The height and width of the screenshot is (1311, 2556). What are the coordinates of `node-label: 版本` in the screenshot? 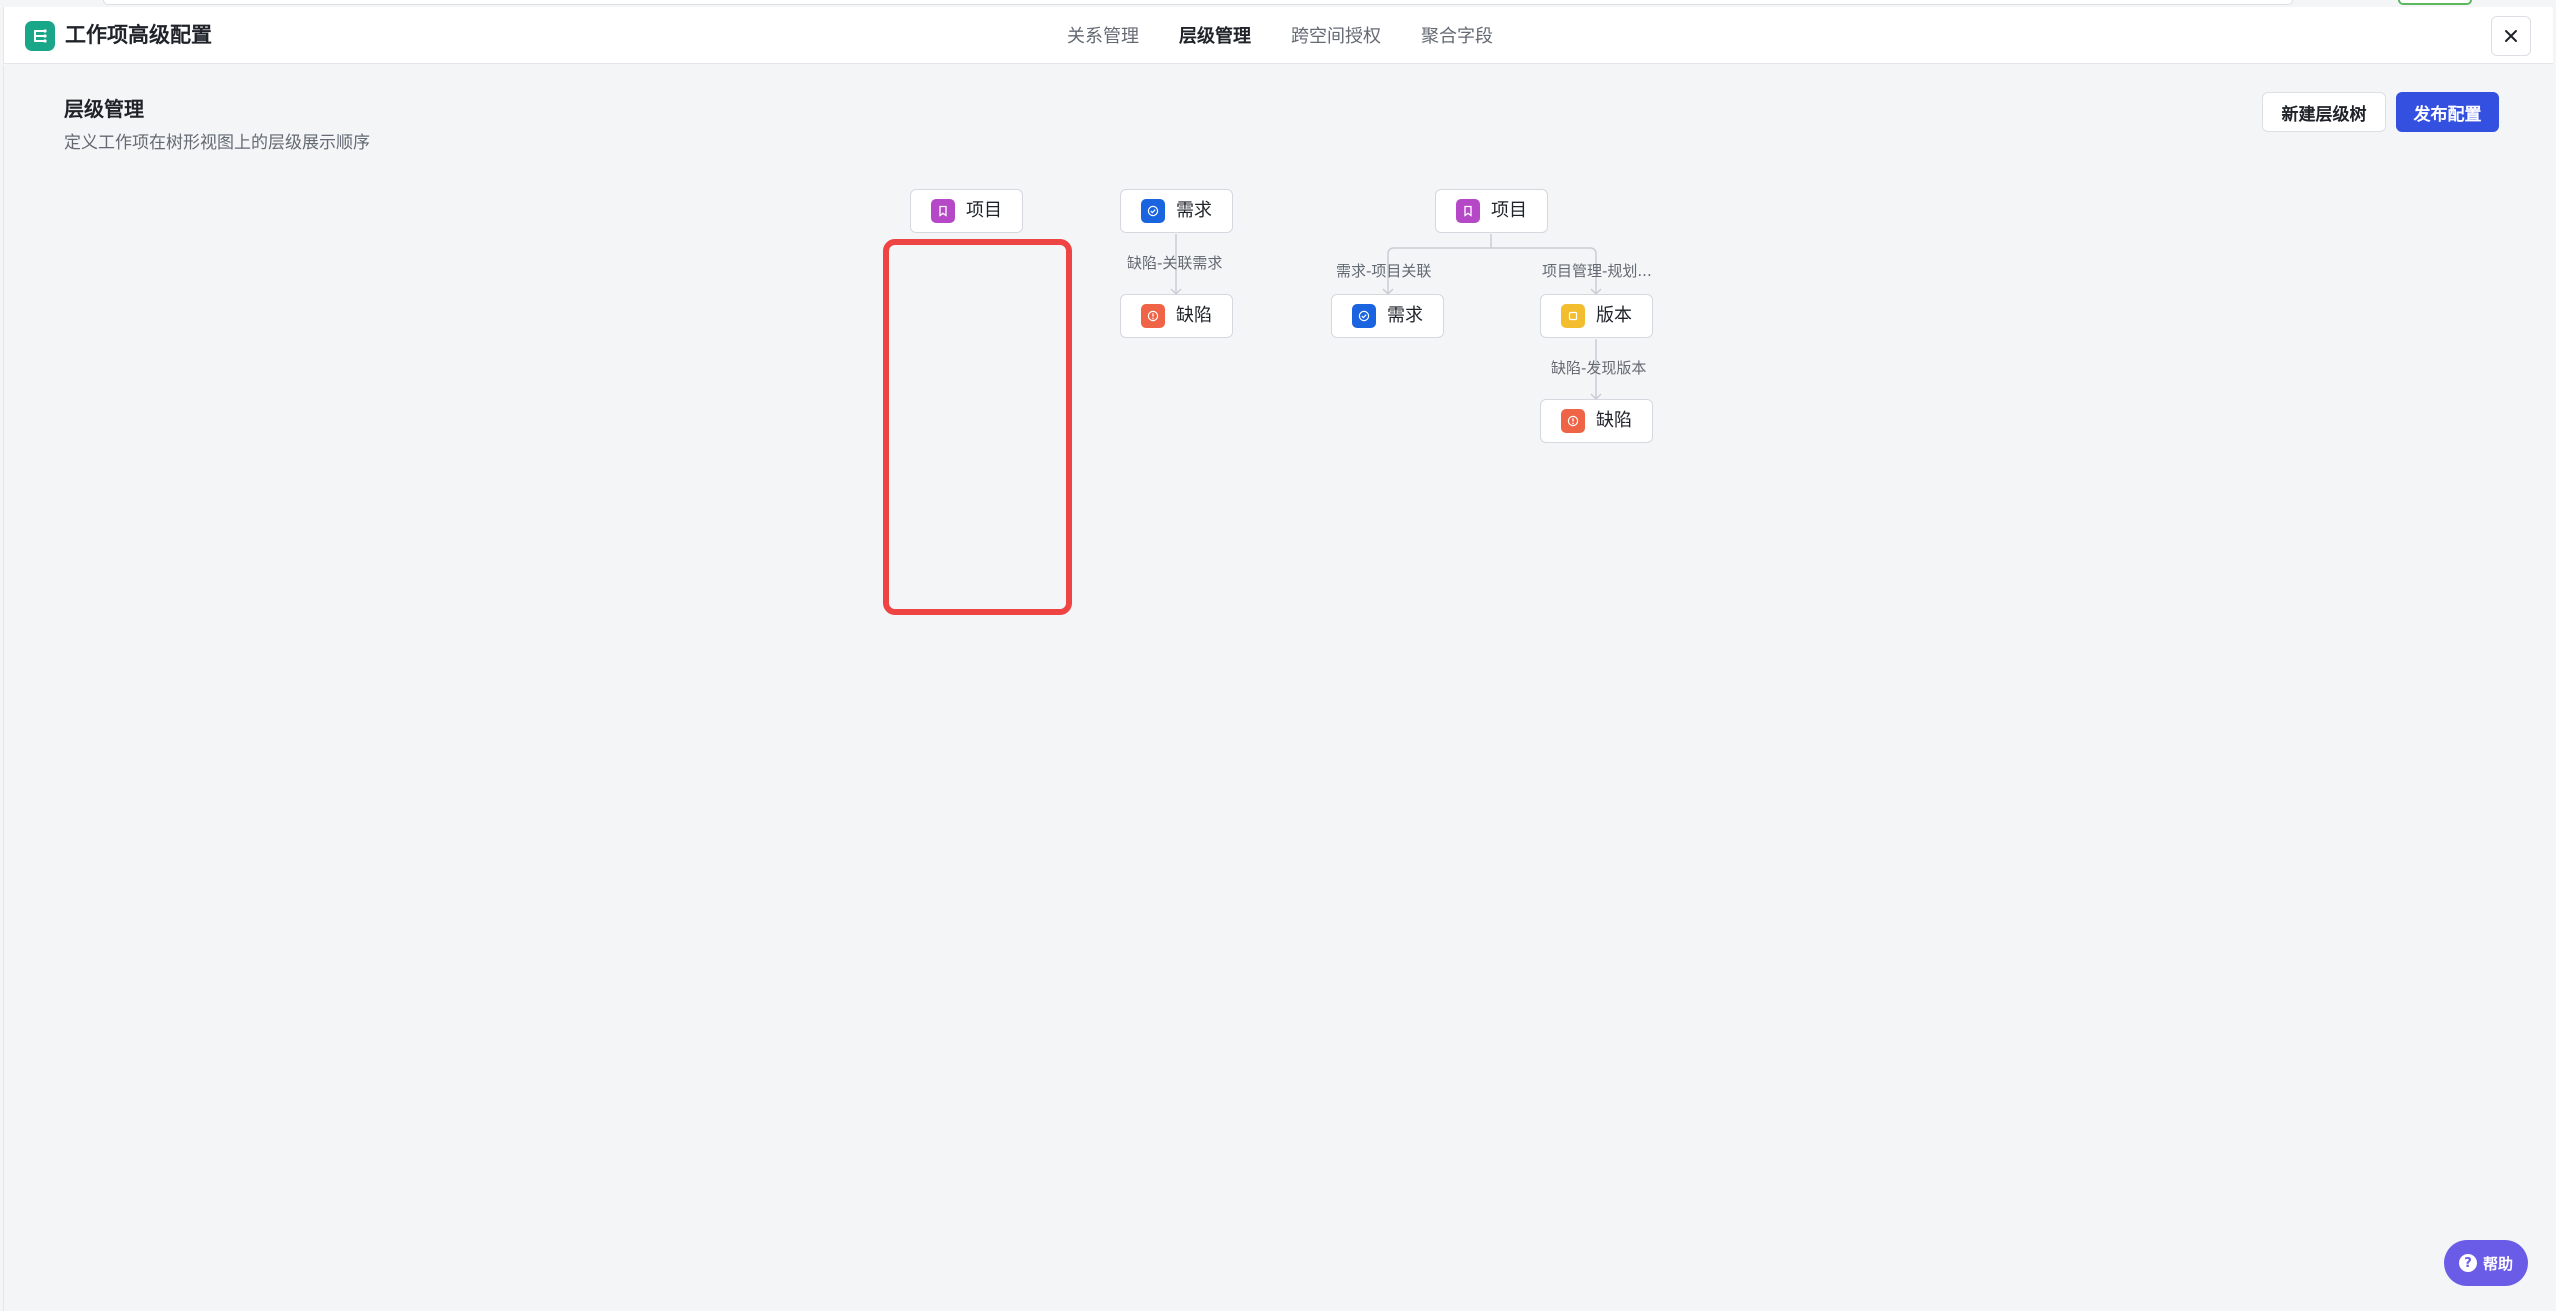 It's located at (1614, 315).